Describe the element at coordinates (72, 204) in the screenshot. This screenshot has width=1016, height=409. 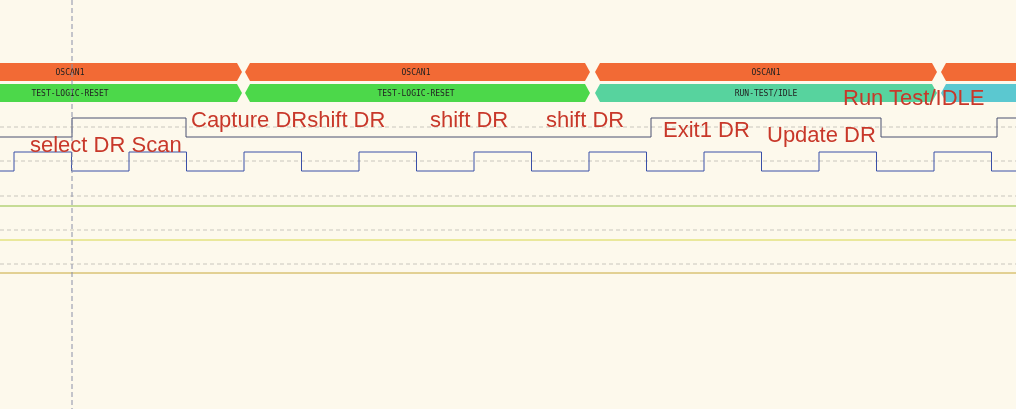
I see `cursor-line` at that location.